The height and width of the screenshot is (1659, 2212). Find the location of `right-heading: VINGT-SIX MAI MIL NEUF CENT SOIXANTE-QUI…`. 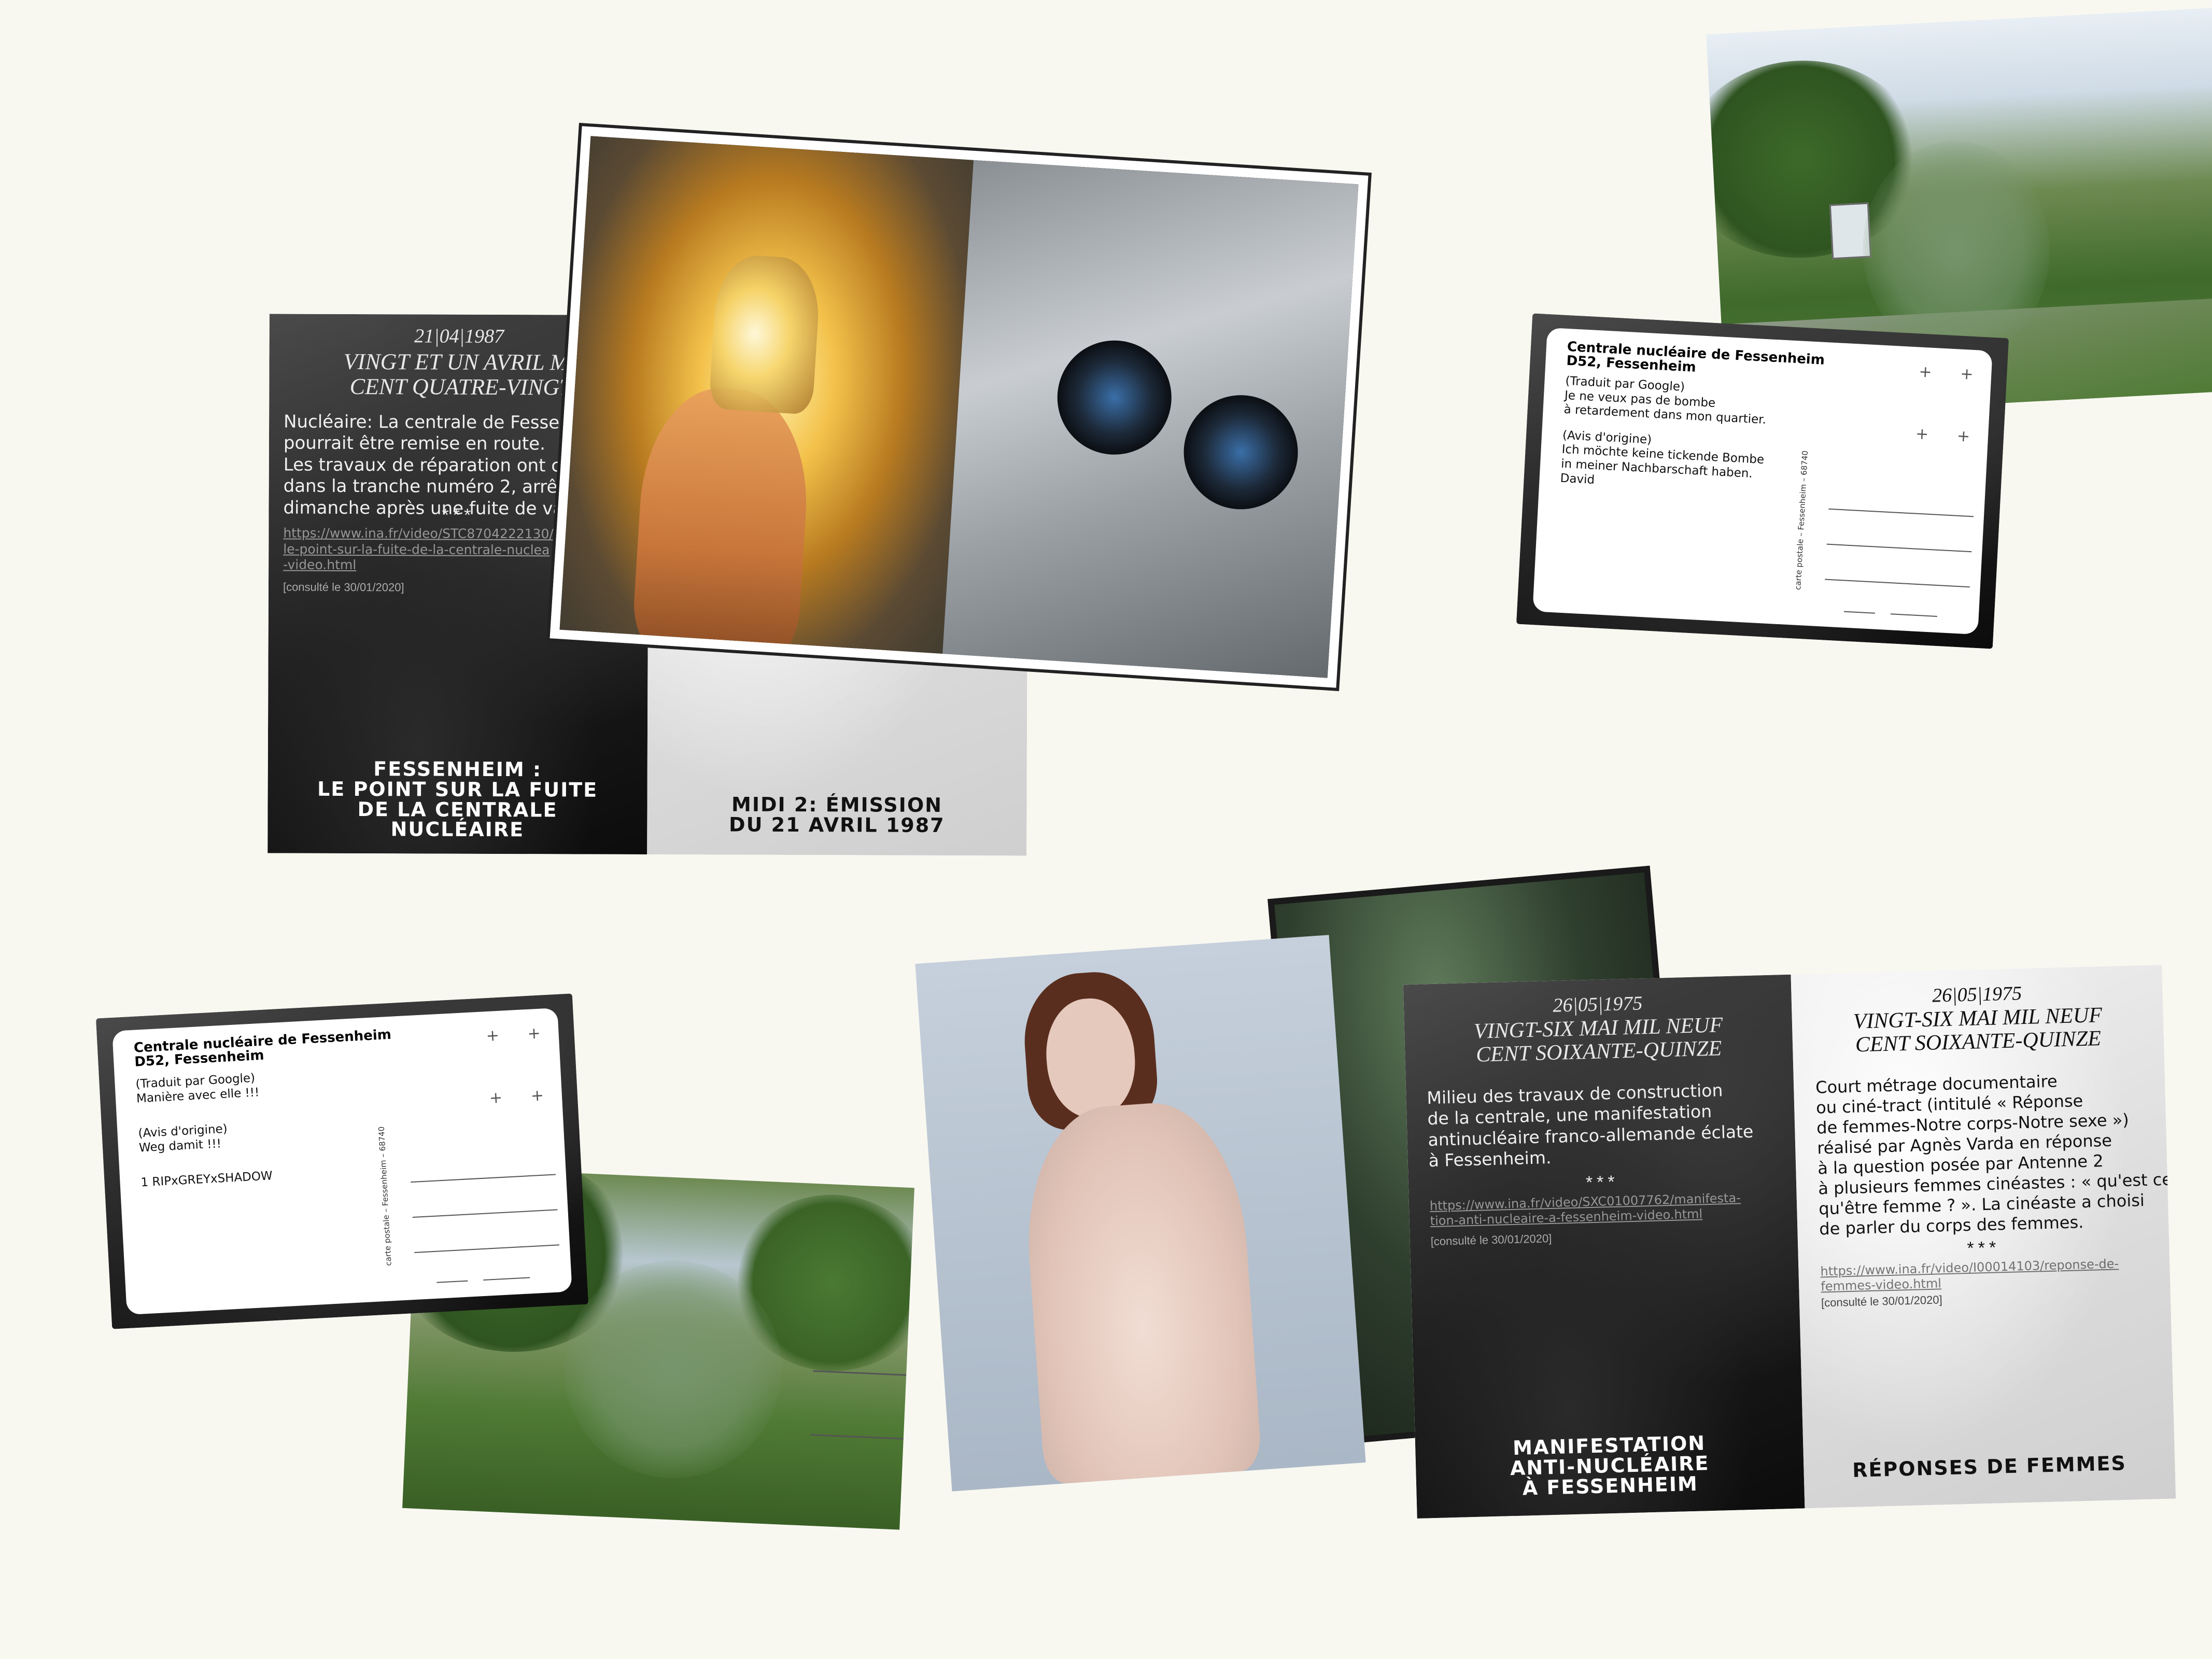

right-heading: VINGT-SIX MAI MIL NEUF CENT SOIXANTE-QUI… is located at coordinates (1978, 1030).